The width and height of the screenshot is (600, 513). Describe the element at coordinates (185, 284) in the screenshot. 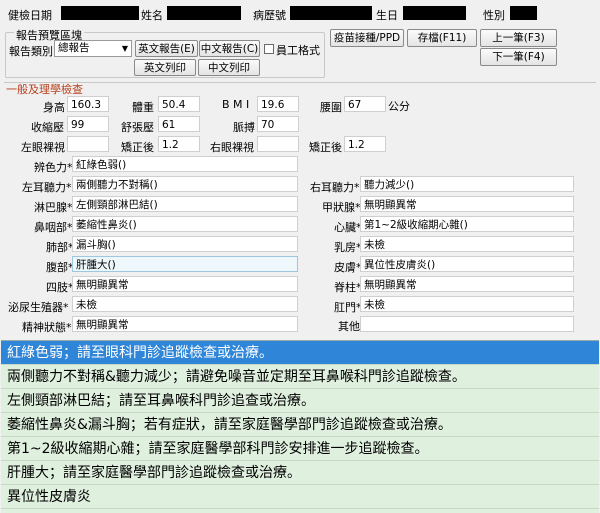

I see `limbs-field: 無明顯異常` at that location.